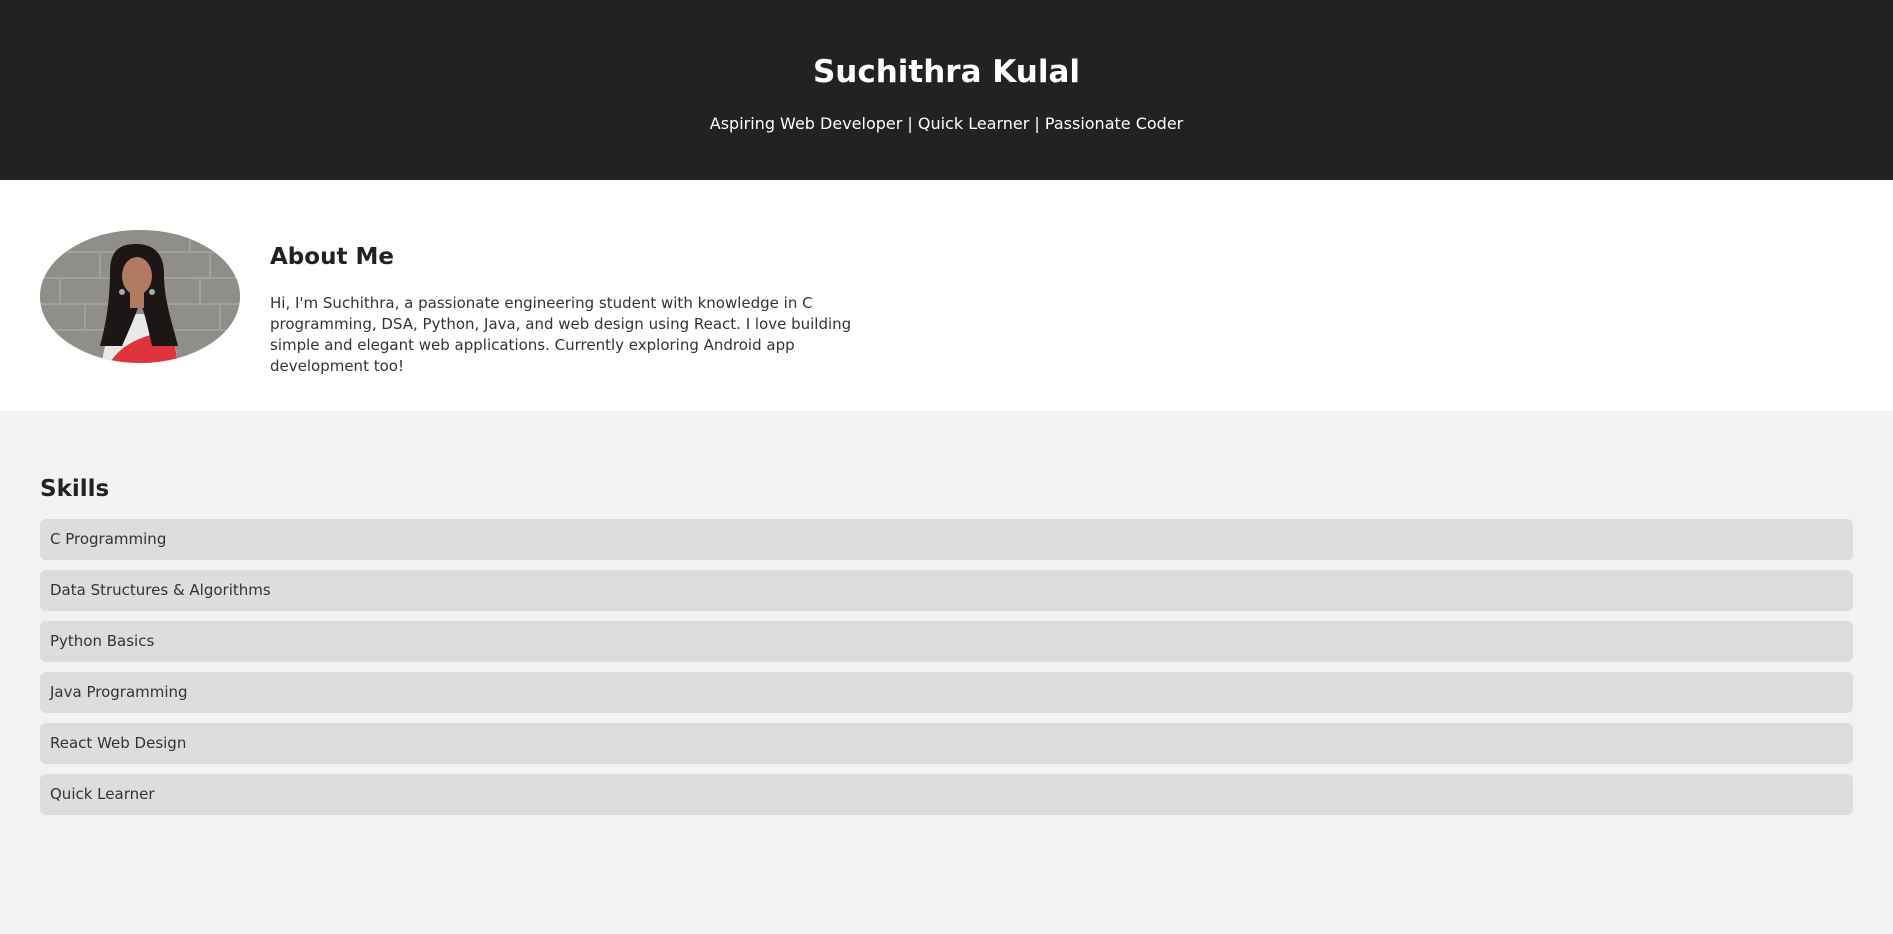 The image size is (1893, 934). I want to click on skill-item: Data Structures & Algorithms, so click(946, 590).